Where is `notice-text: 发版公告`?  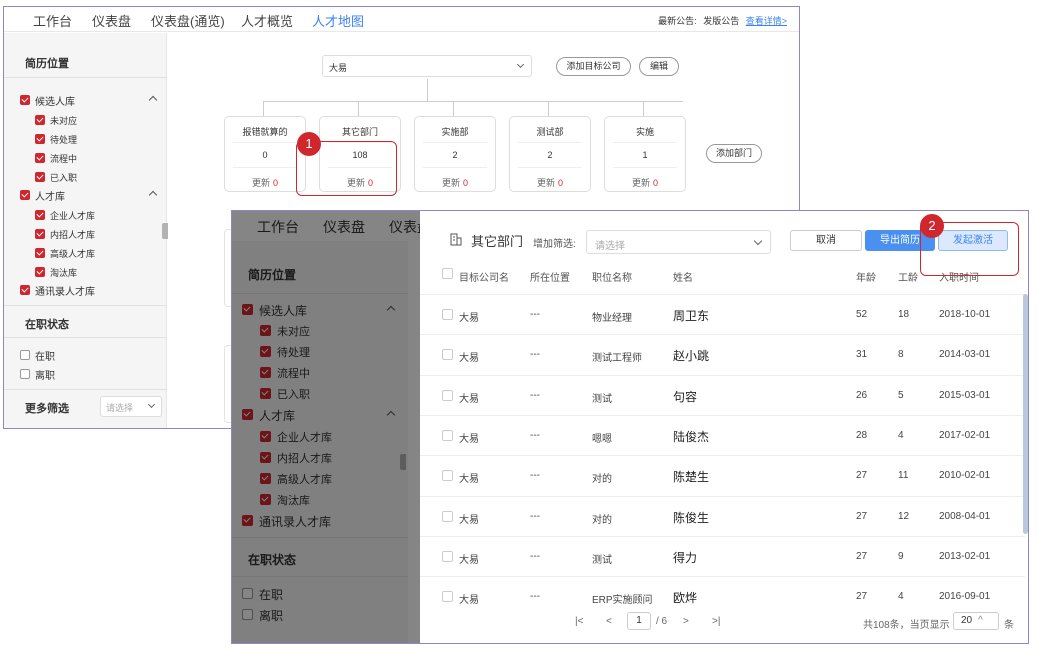 notice-text: 发版公告 is located at coordinates (721, 21).